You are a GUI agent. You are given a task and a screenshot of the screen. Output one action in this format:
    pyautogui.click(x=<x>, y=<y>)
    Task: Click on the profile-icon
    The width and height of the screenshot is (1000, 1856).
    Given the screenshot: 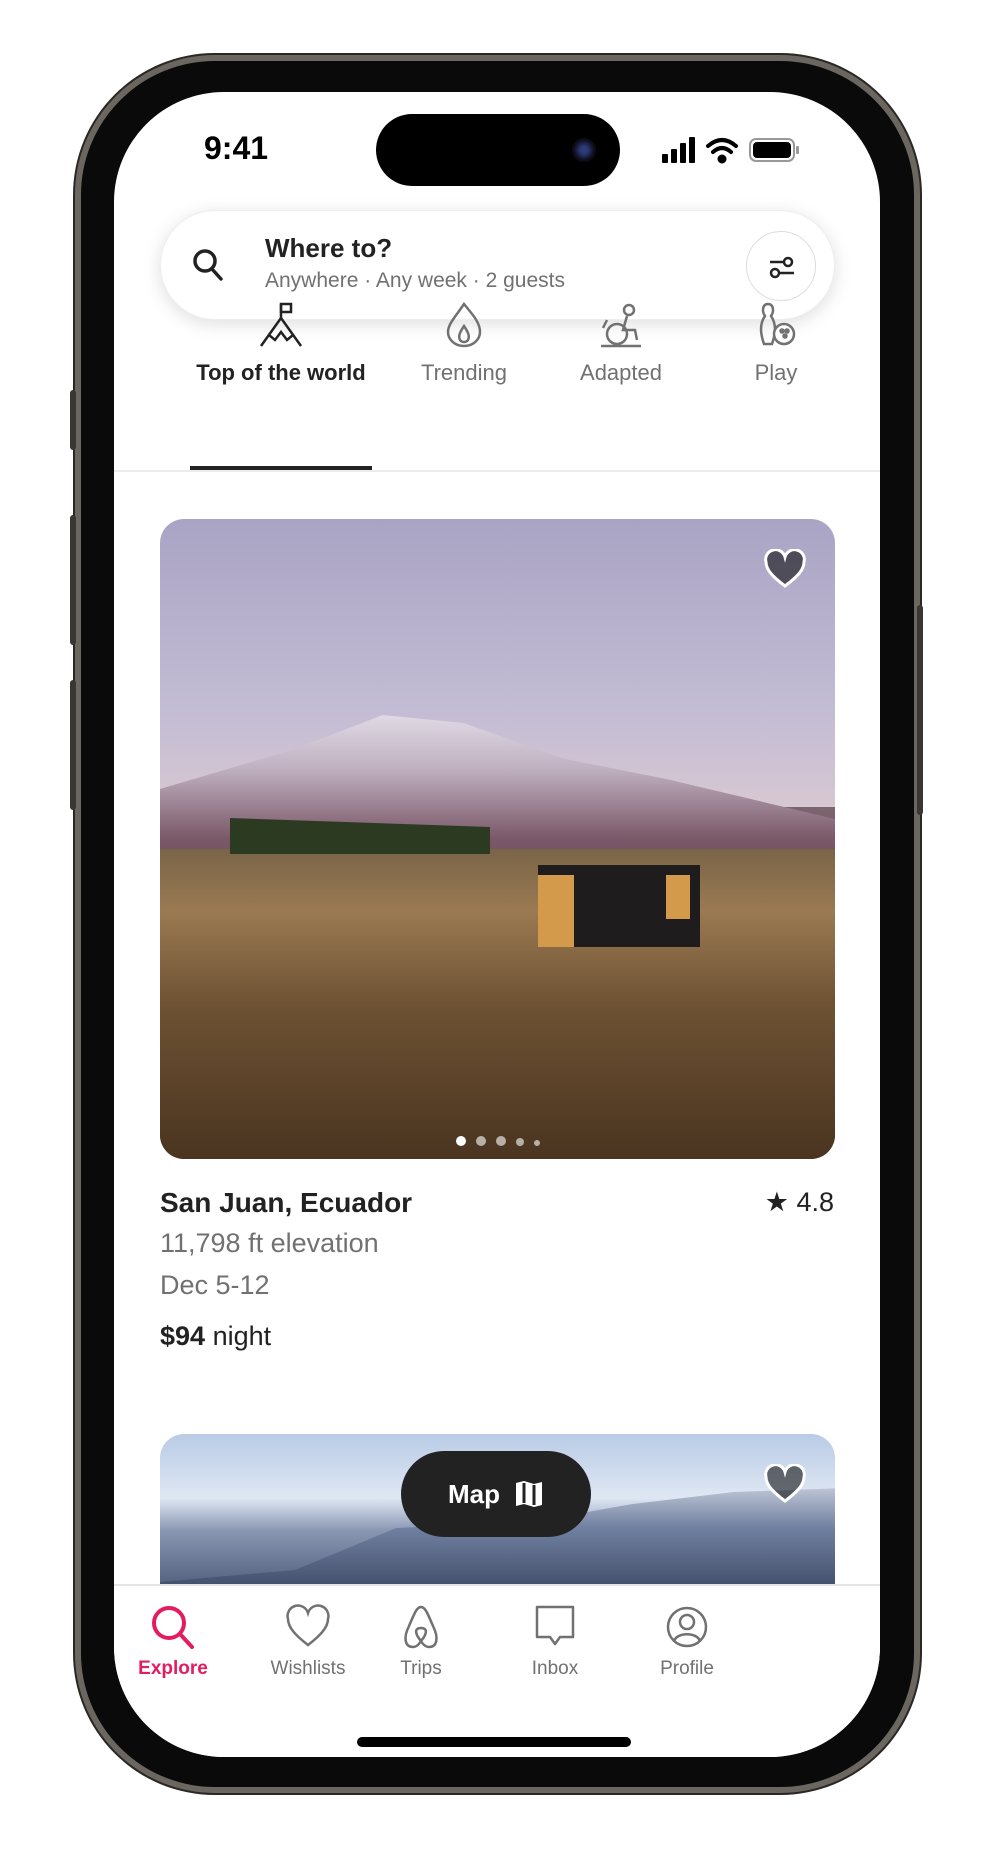 What is the action you would take?
    pyautogui.click(x=687, y=1627)
    